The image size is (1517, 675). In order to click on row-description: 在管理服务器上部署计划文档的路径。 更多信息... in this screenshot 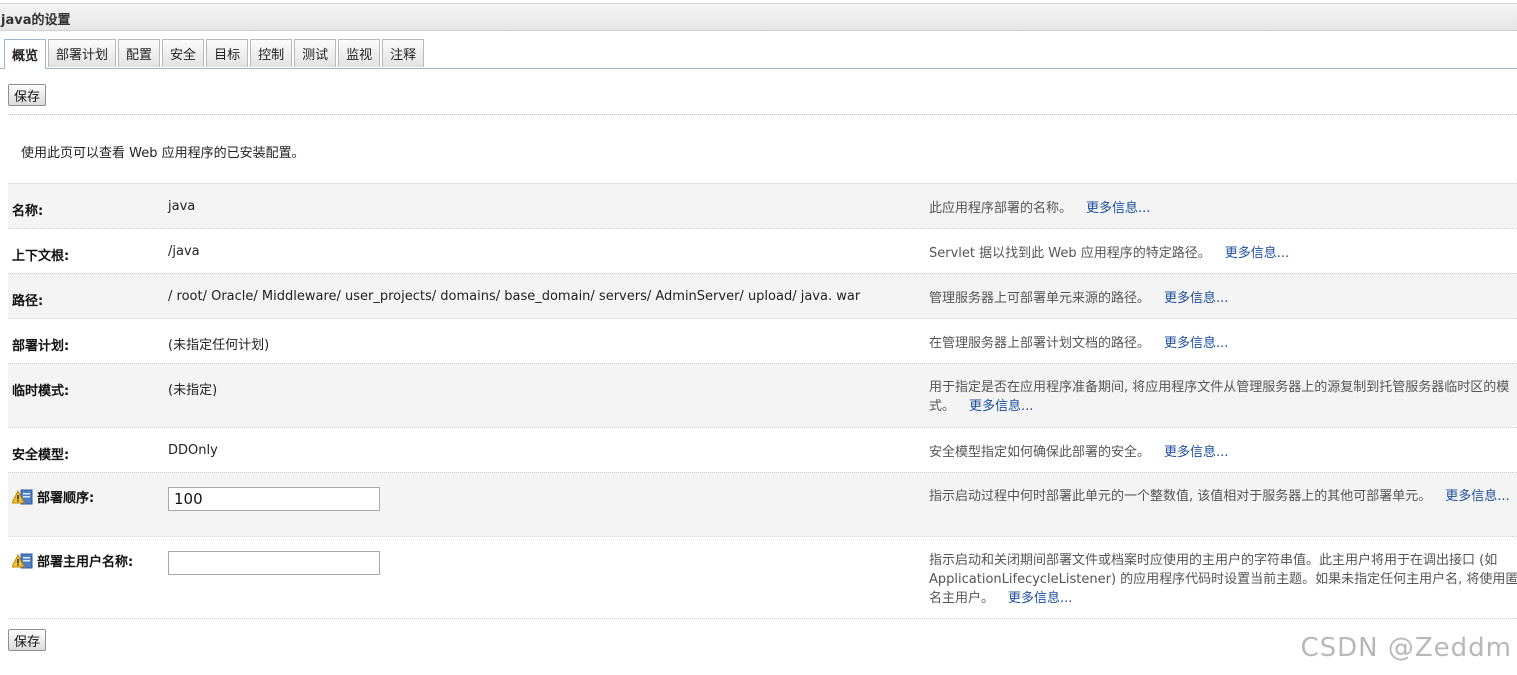, I will do `click(1223, 343)`.